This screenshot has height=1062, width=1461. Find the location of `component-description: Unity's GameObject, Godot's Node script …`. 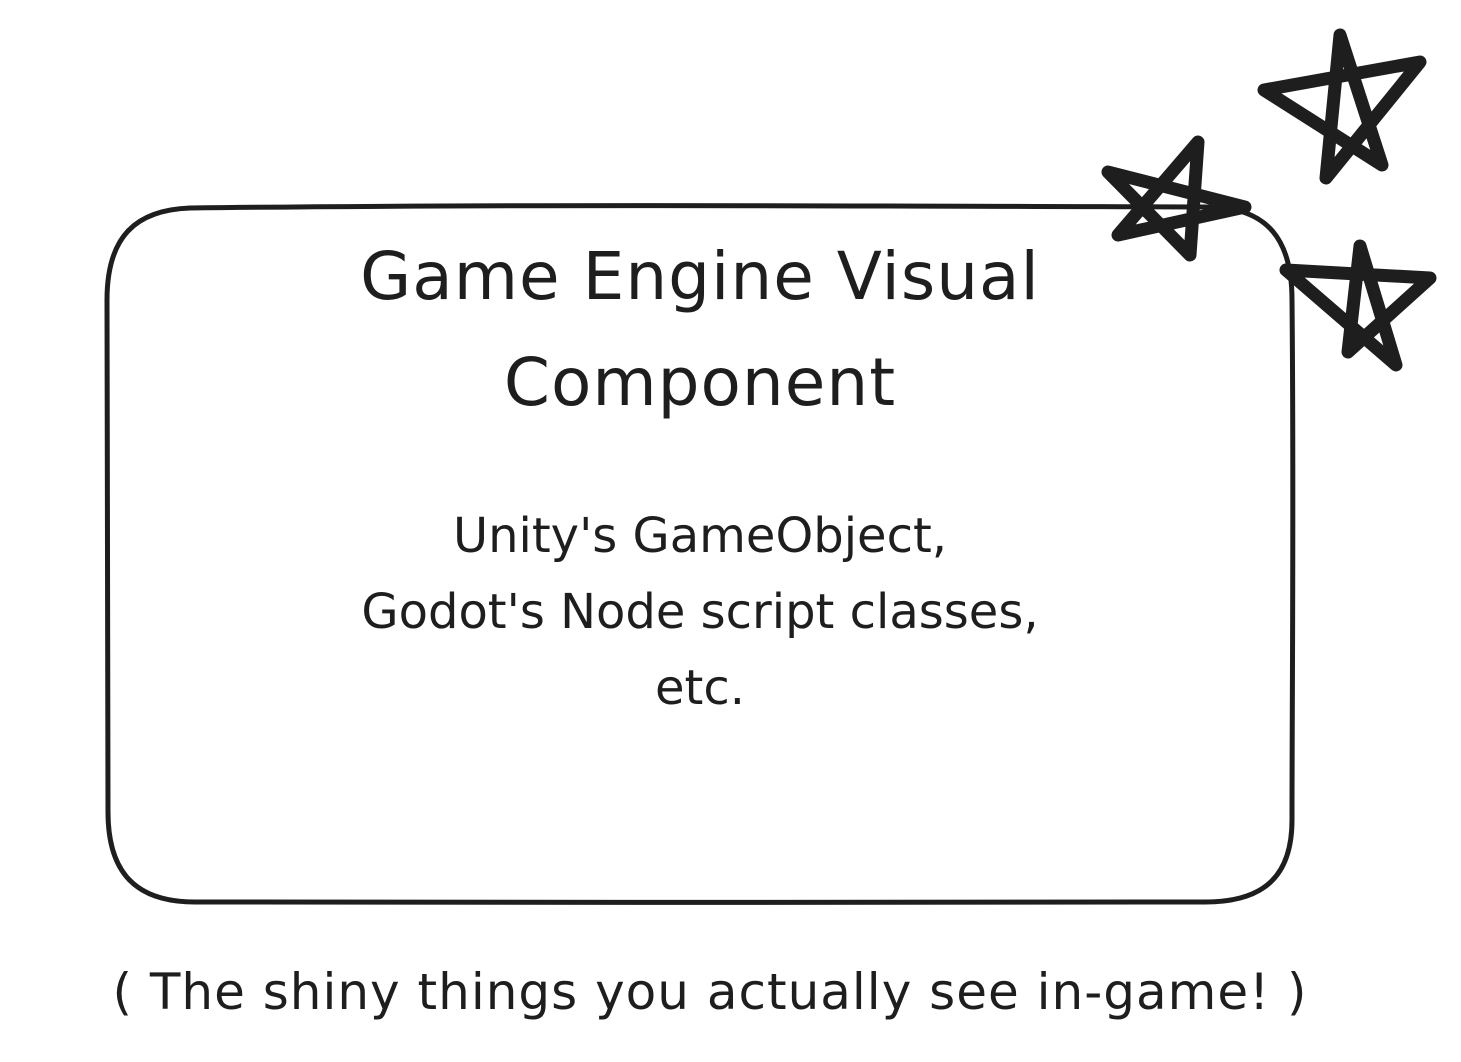

component-description: Unity's GameObject, Godot's Node script … is located at coordinates (700, 612).